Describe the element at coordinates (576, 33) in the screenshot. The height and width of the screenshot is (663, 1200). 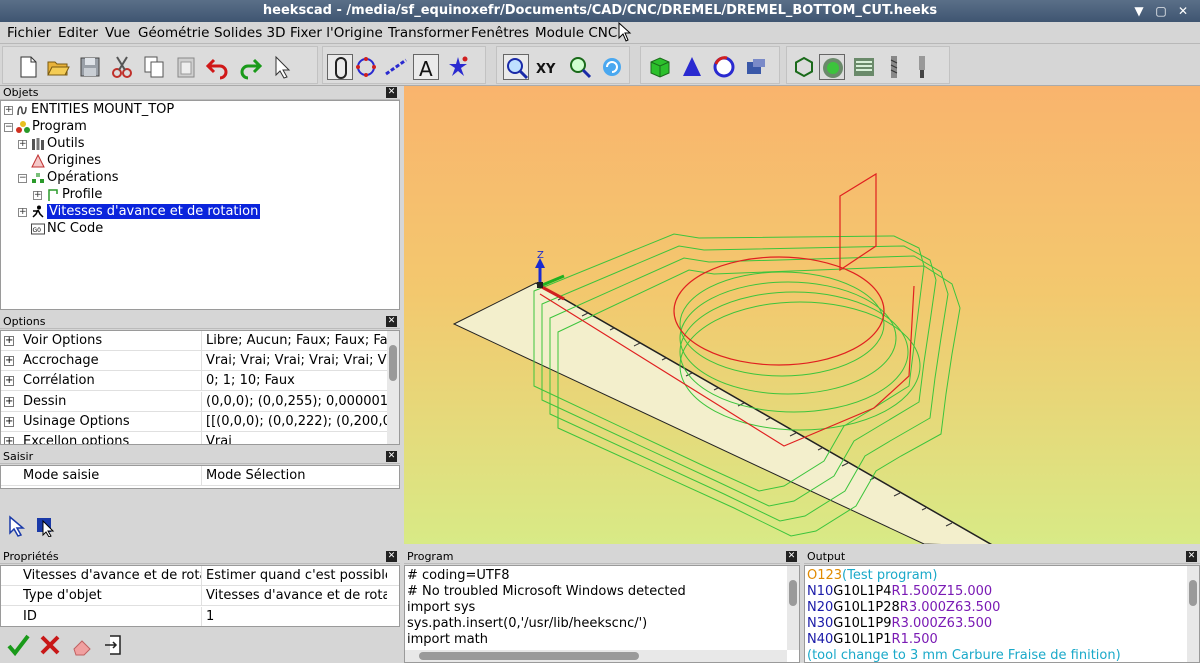
I see `menu-module-cnc: Module CNC` at that location.